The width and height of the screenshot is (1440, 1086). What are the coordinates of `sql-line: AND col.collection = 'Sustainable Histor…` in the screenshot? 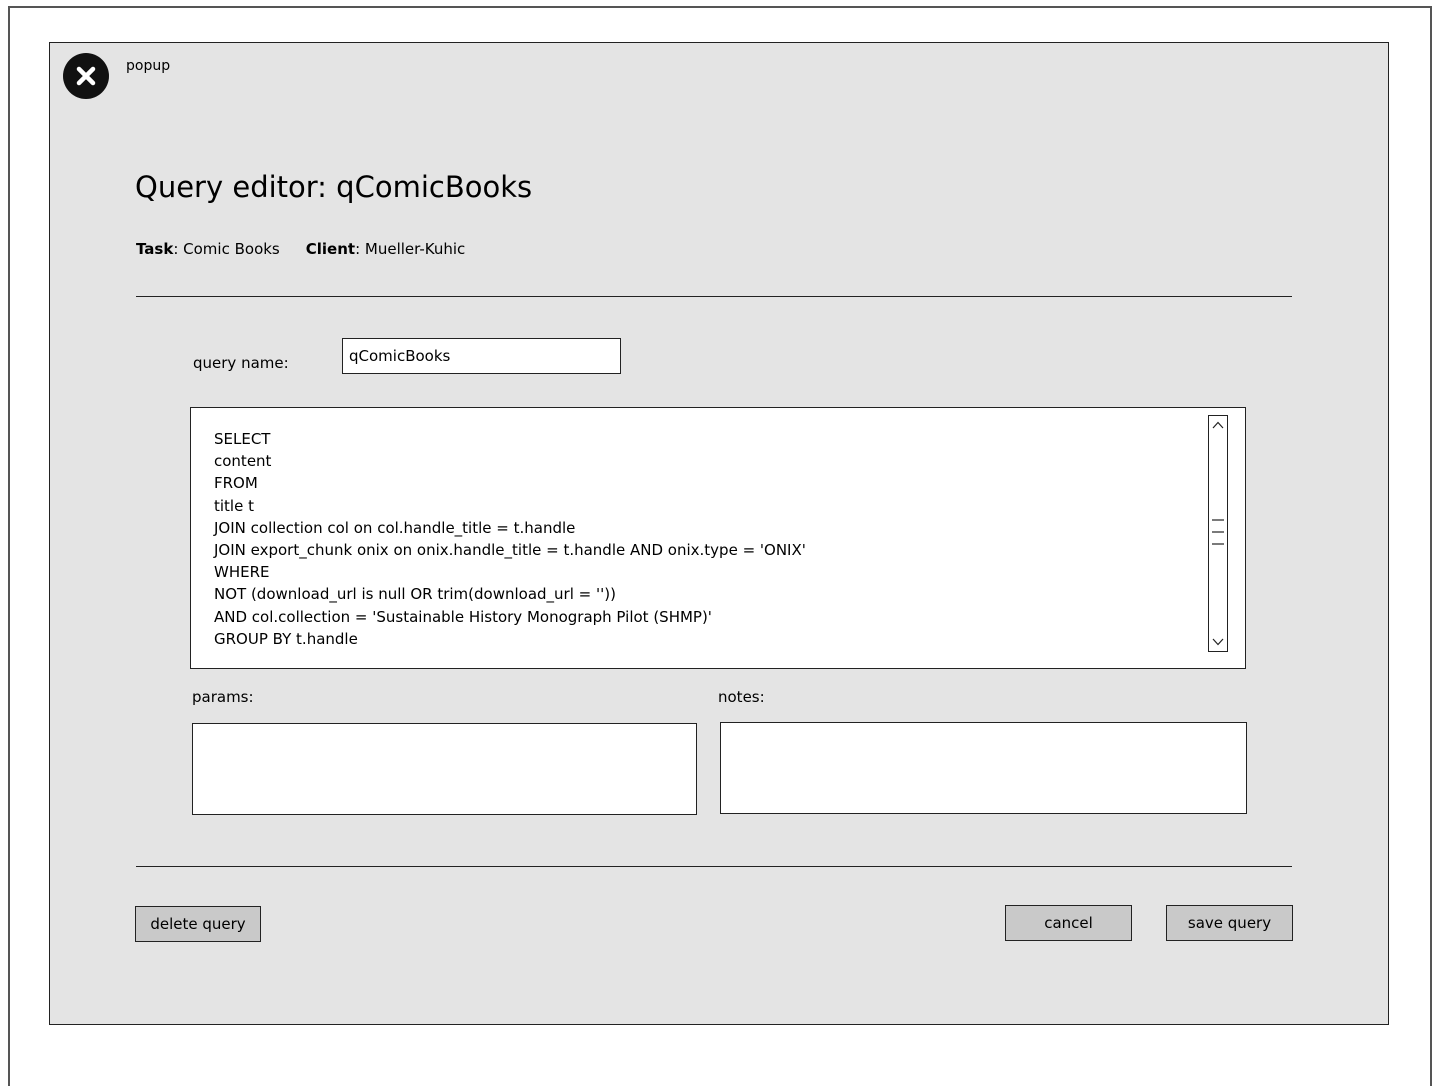 It's located at (463, 616).